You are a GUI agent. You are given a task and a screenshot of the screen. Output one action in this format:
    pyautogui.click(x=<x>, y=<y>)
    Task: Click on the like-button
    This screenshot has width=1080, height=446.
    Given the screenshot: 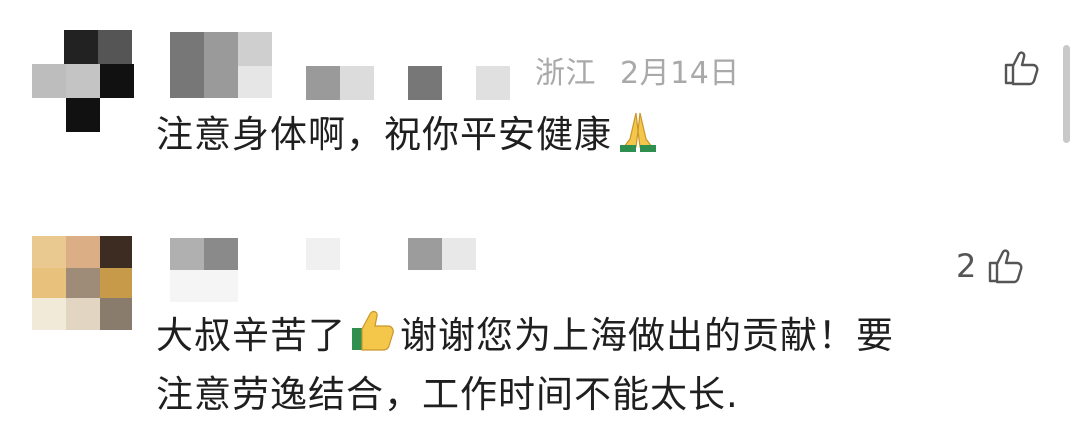 What is the action you would take?
    pyautogui.click(x=1017, y=68)
    